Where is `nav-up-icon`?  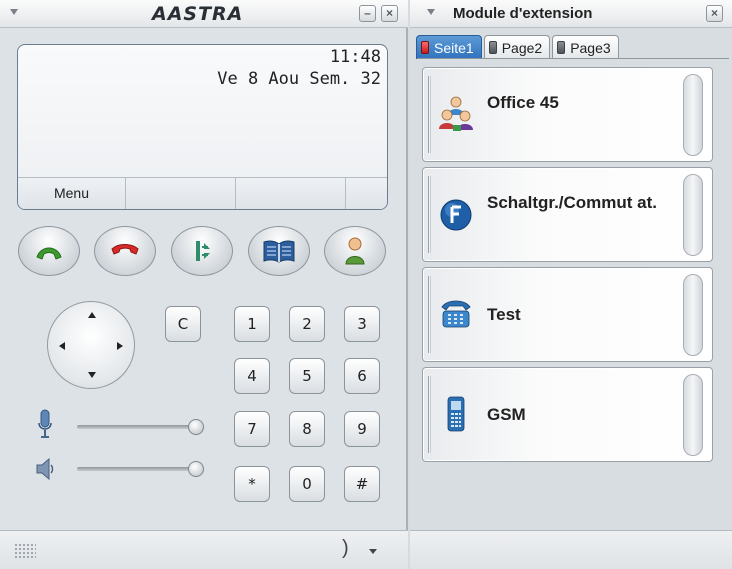 nav-up-icon is located at coordinates (92, 315).